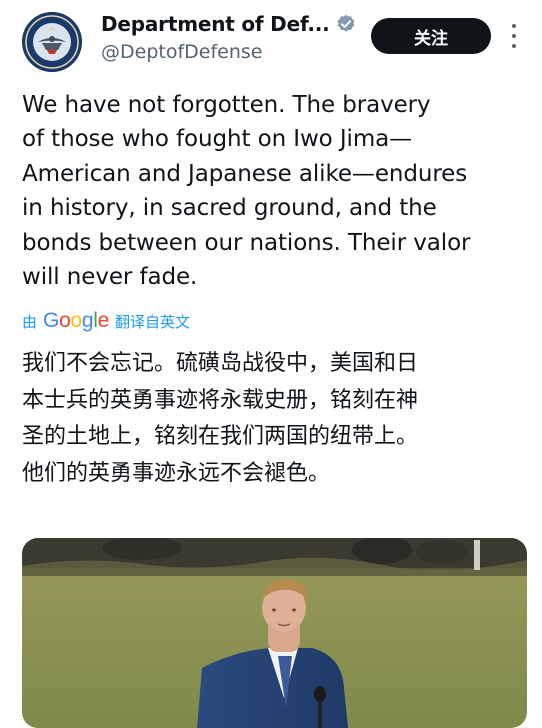 This screenshot has width=542, height=728. I want to click on tweet-line: bonds between our nations. Their valor, so click(246, 242).